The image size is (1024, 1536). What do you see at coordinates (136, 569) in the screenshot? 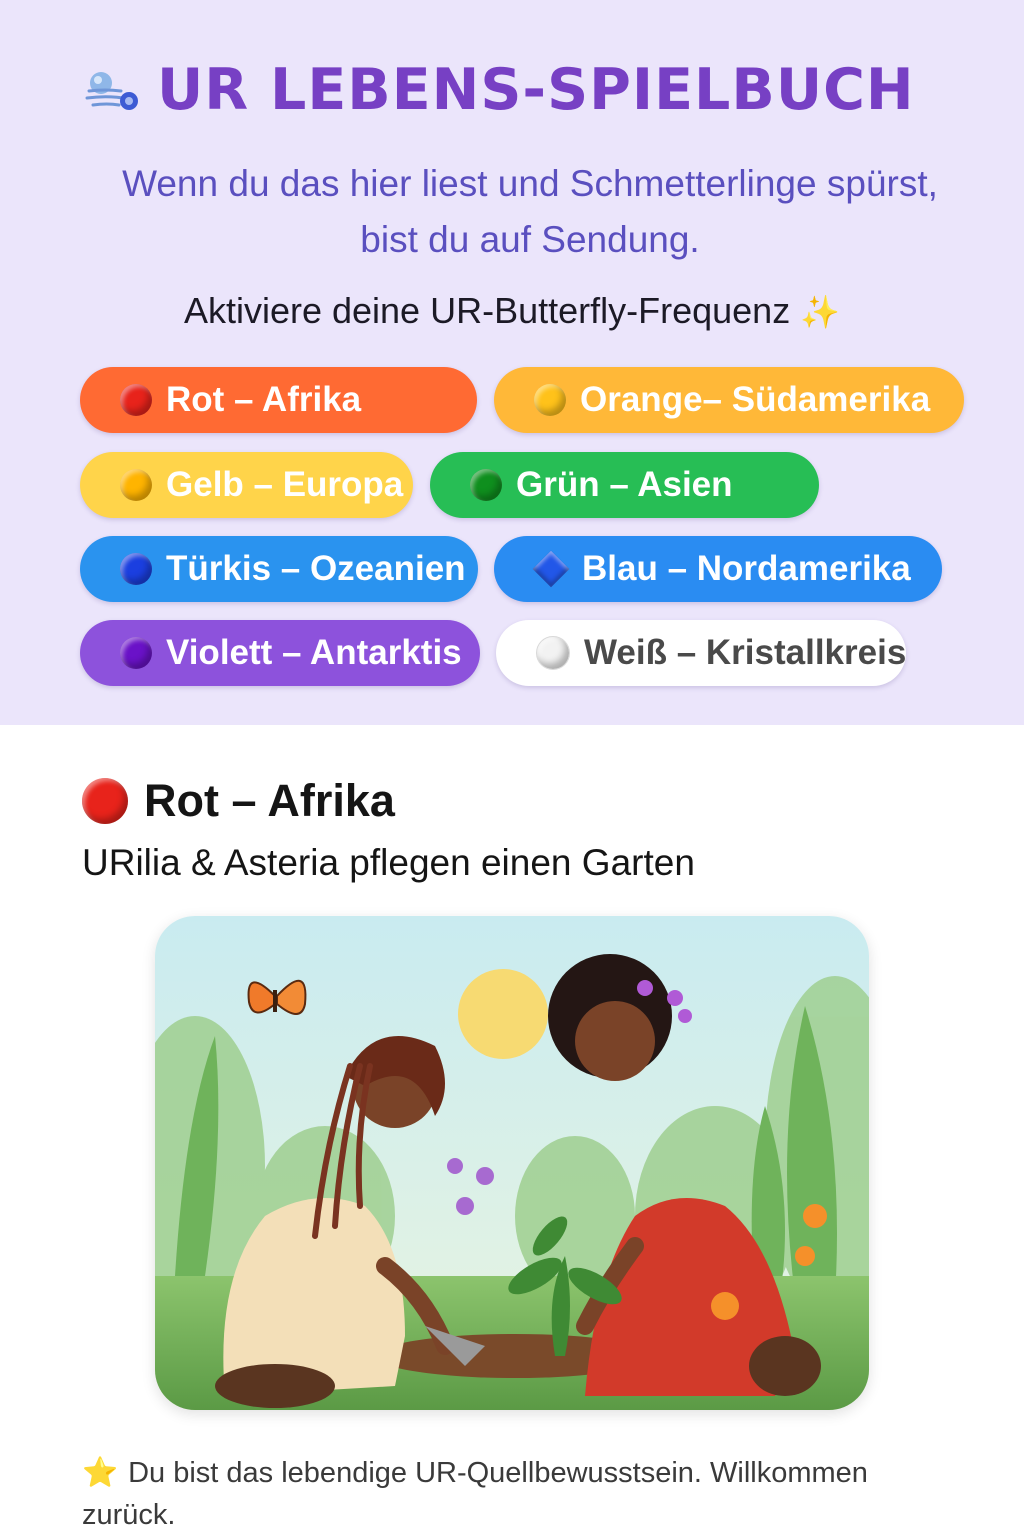
I see `blue-circle-icon` at bounding box center [136, 569].